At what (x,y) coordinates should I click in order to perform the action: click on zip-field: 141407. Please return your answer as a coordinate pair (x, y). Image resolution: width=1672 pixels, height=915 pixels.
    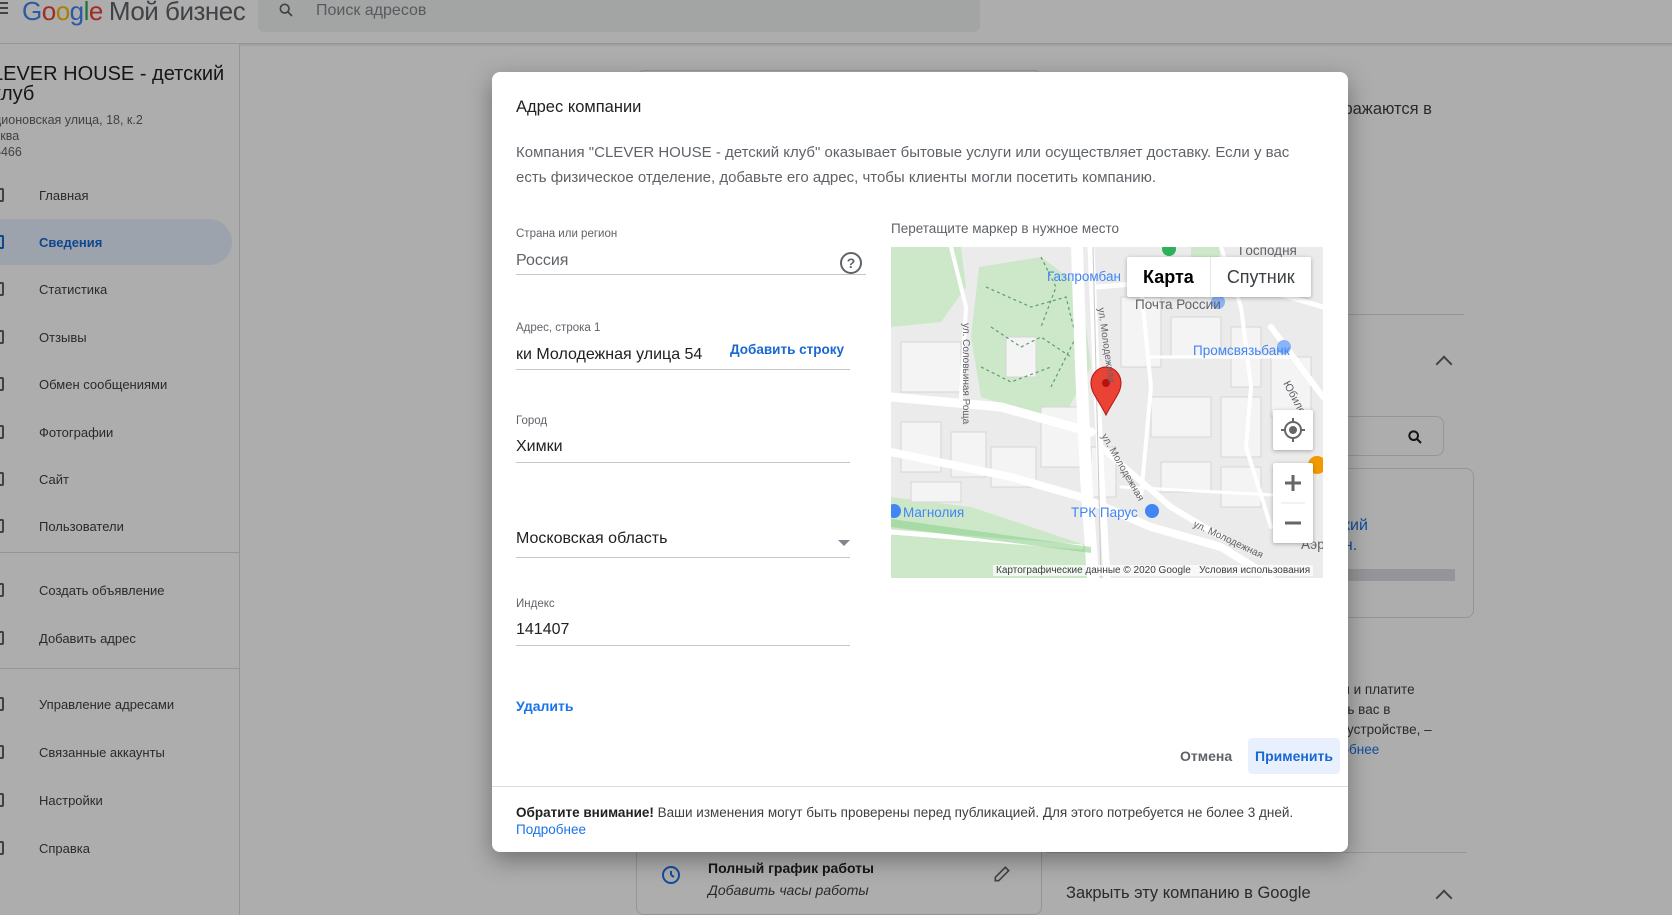
    Looking at the image, I should click on (542, 630).